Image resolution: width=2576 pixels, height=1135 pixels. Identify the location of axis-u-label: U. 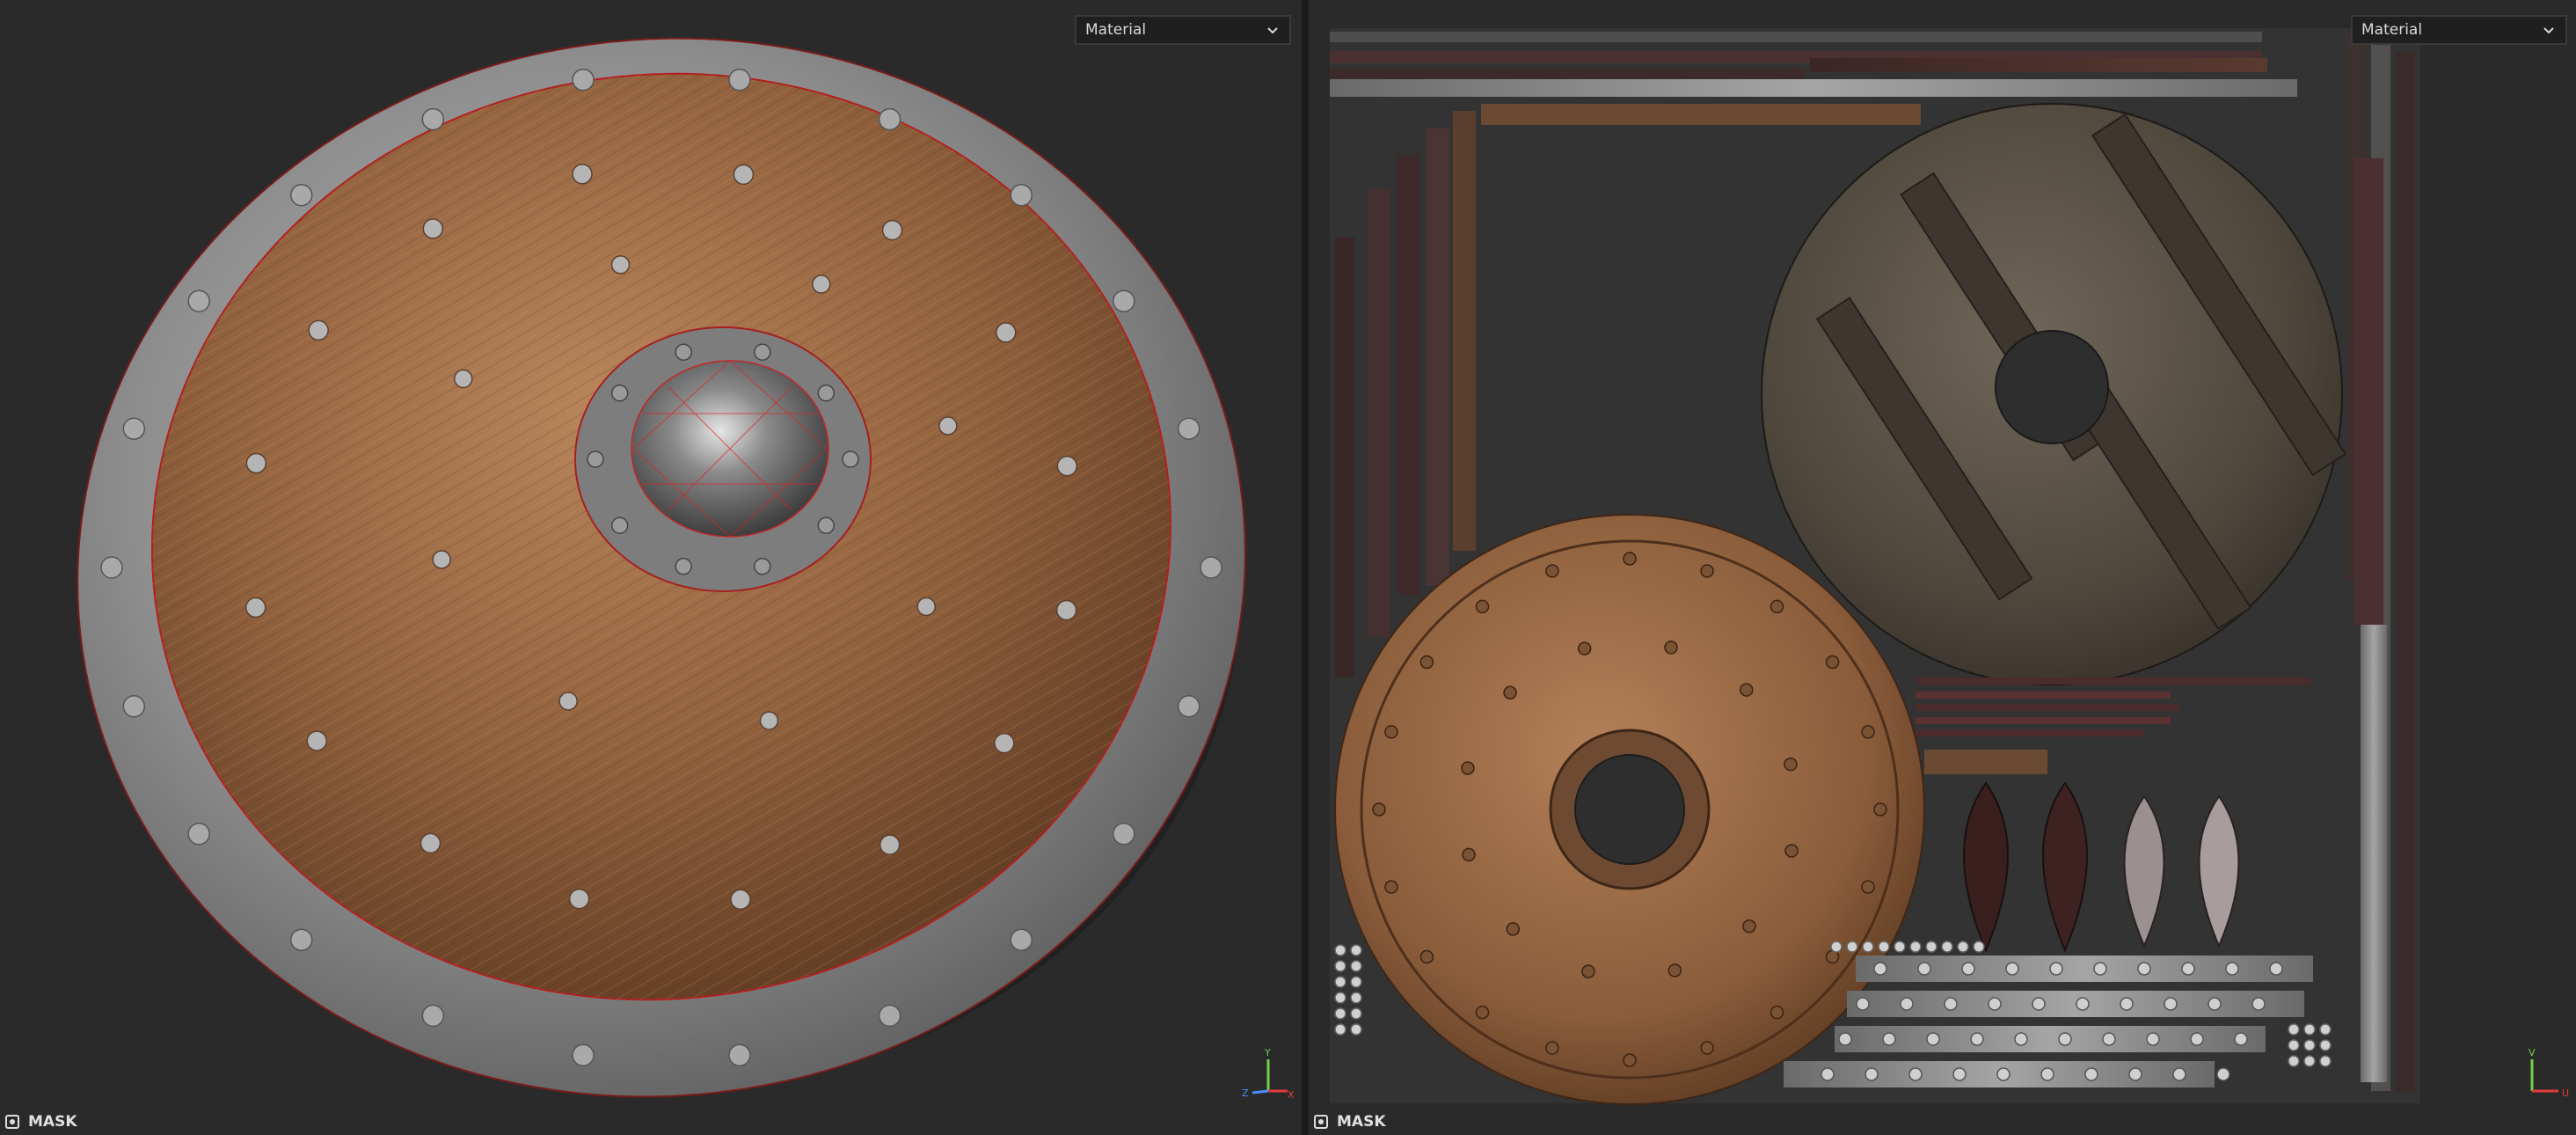
(2565, 1093).